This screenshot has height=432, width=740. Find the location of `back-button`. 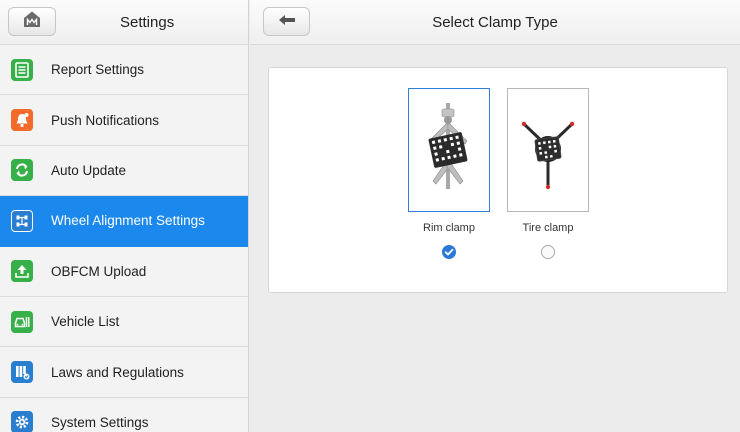

back-button is located at coordinates (286, 21).